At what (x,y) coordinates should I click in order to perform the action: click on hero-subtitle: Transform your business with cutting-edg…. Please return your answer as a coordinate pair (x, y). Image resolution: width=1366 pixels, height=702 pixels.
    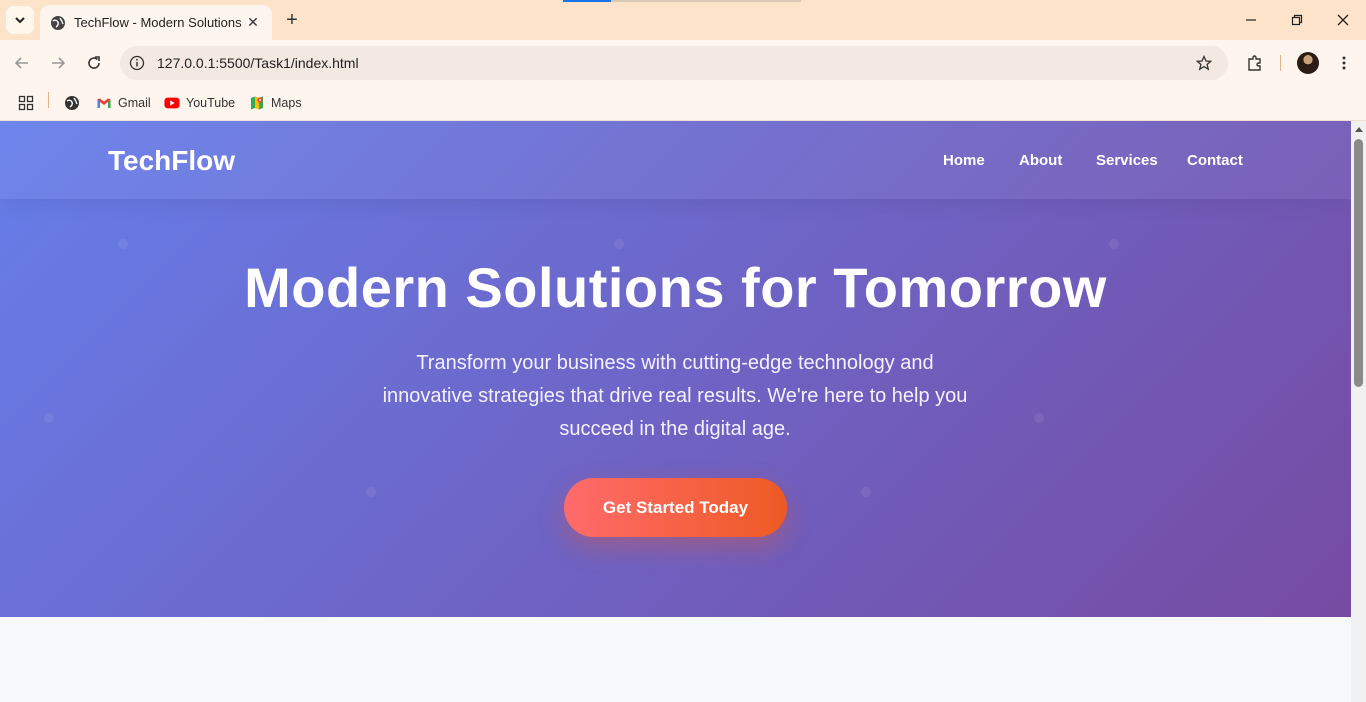
    Looking at the image, I should click on (675, 396).